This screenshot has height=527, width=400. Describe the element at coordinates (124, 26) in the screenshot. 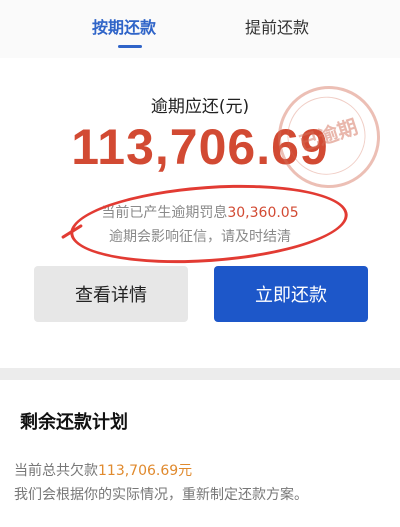

I see `tab-scheduled-repayment: 按期还款` at that location.